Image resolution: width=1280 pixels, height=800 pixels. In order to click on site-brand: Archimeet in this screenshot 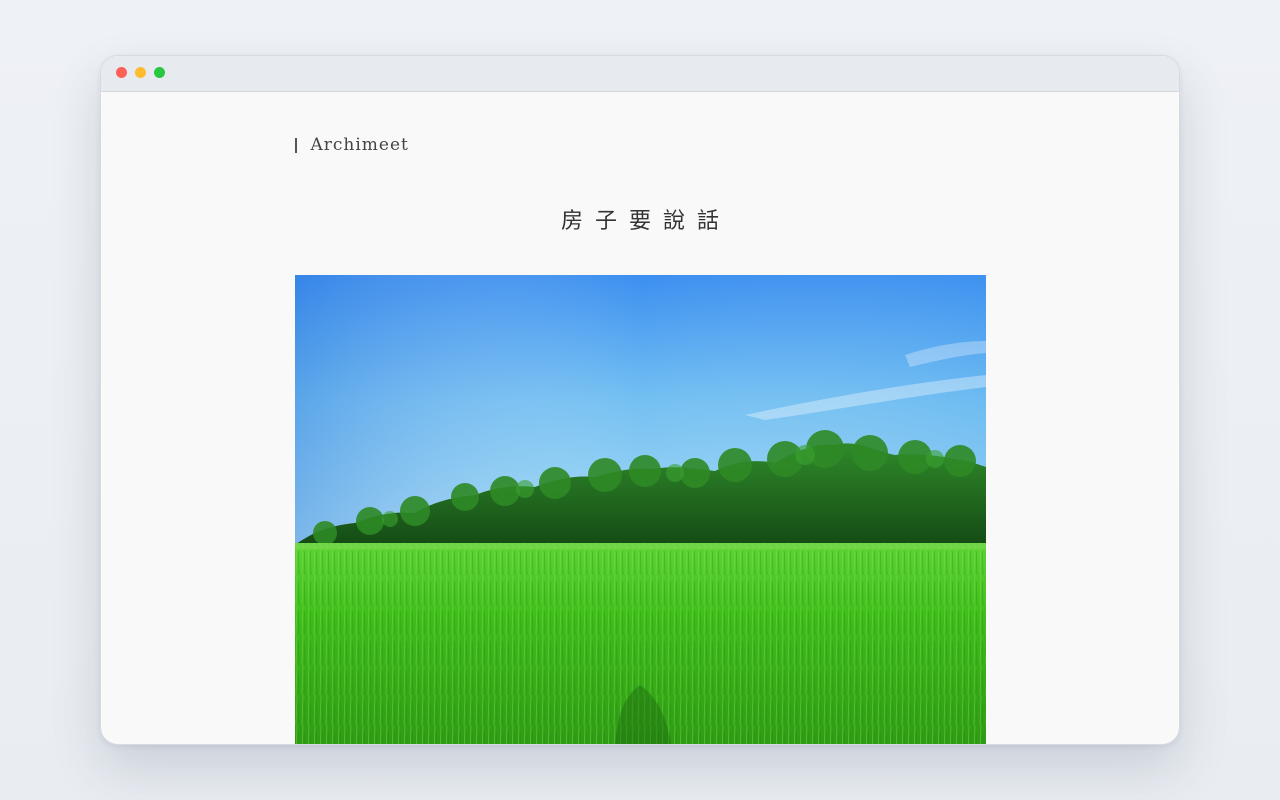, I will do `click(352, 145)`.